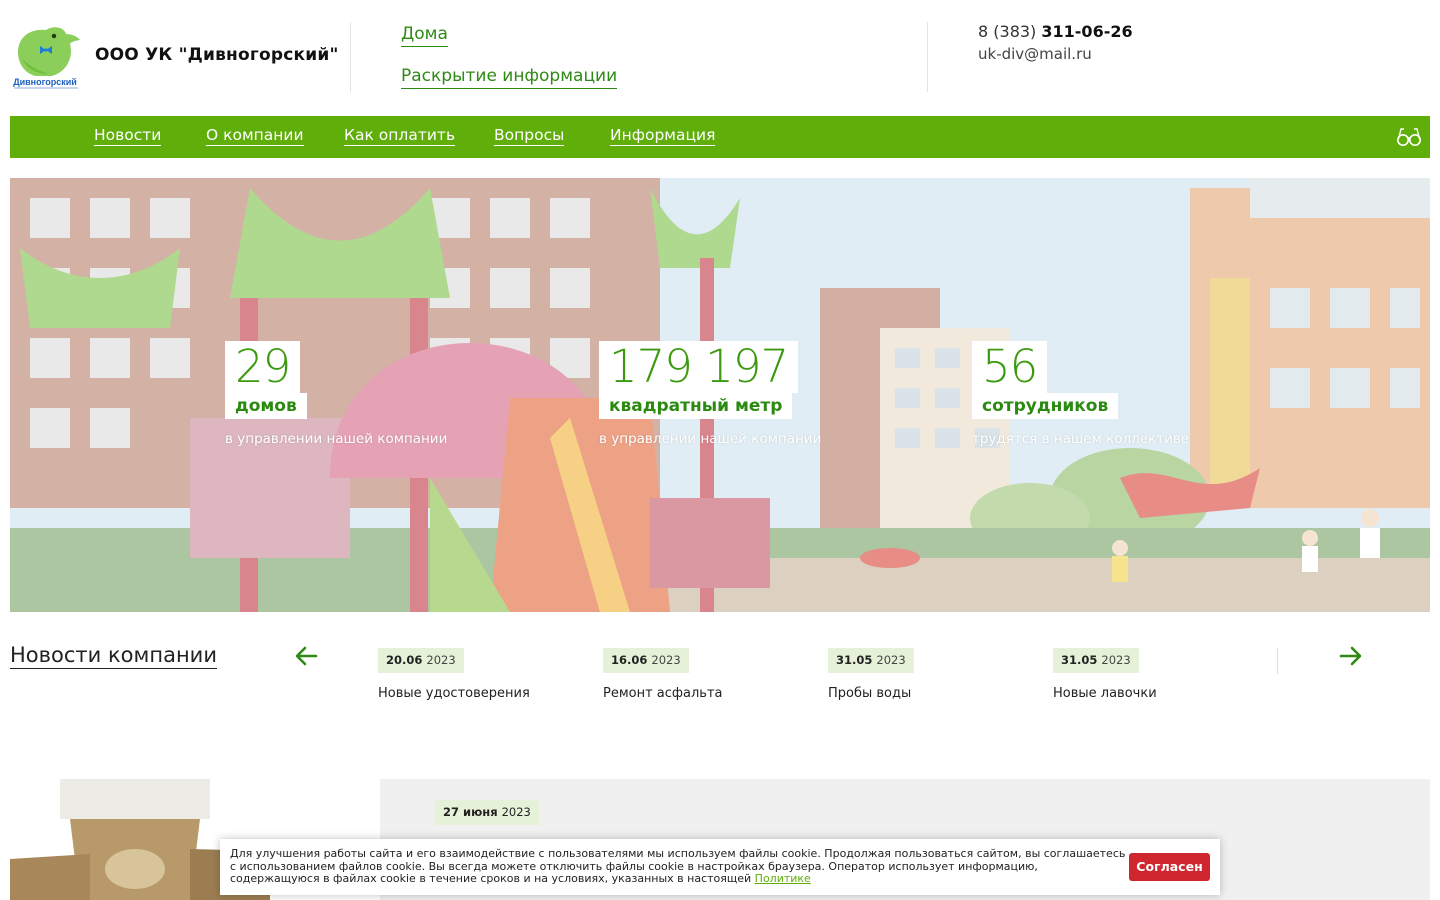 Image resolution: width=1440 pixels, height=900 pixels. Describe the element at coordinates (1153, 674) in the screenshot. I see `news-item: 31.05 2023 Новые лавочки` at that location.